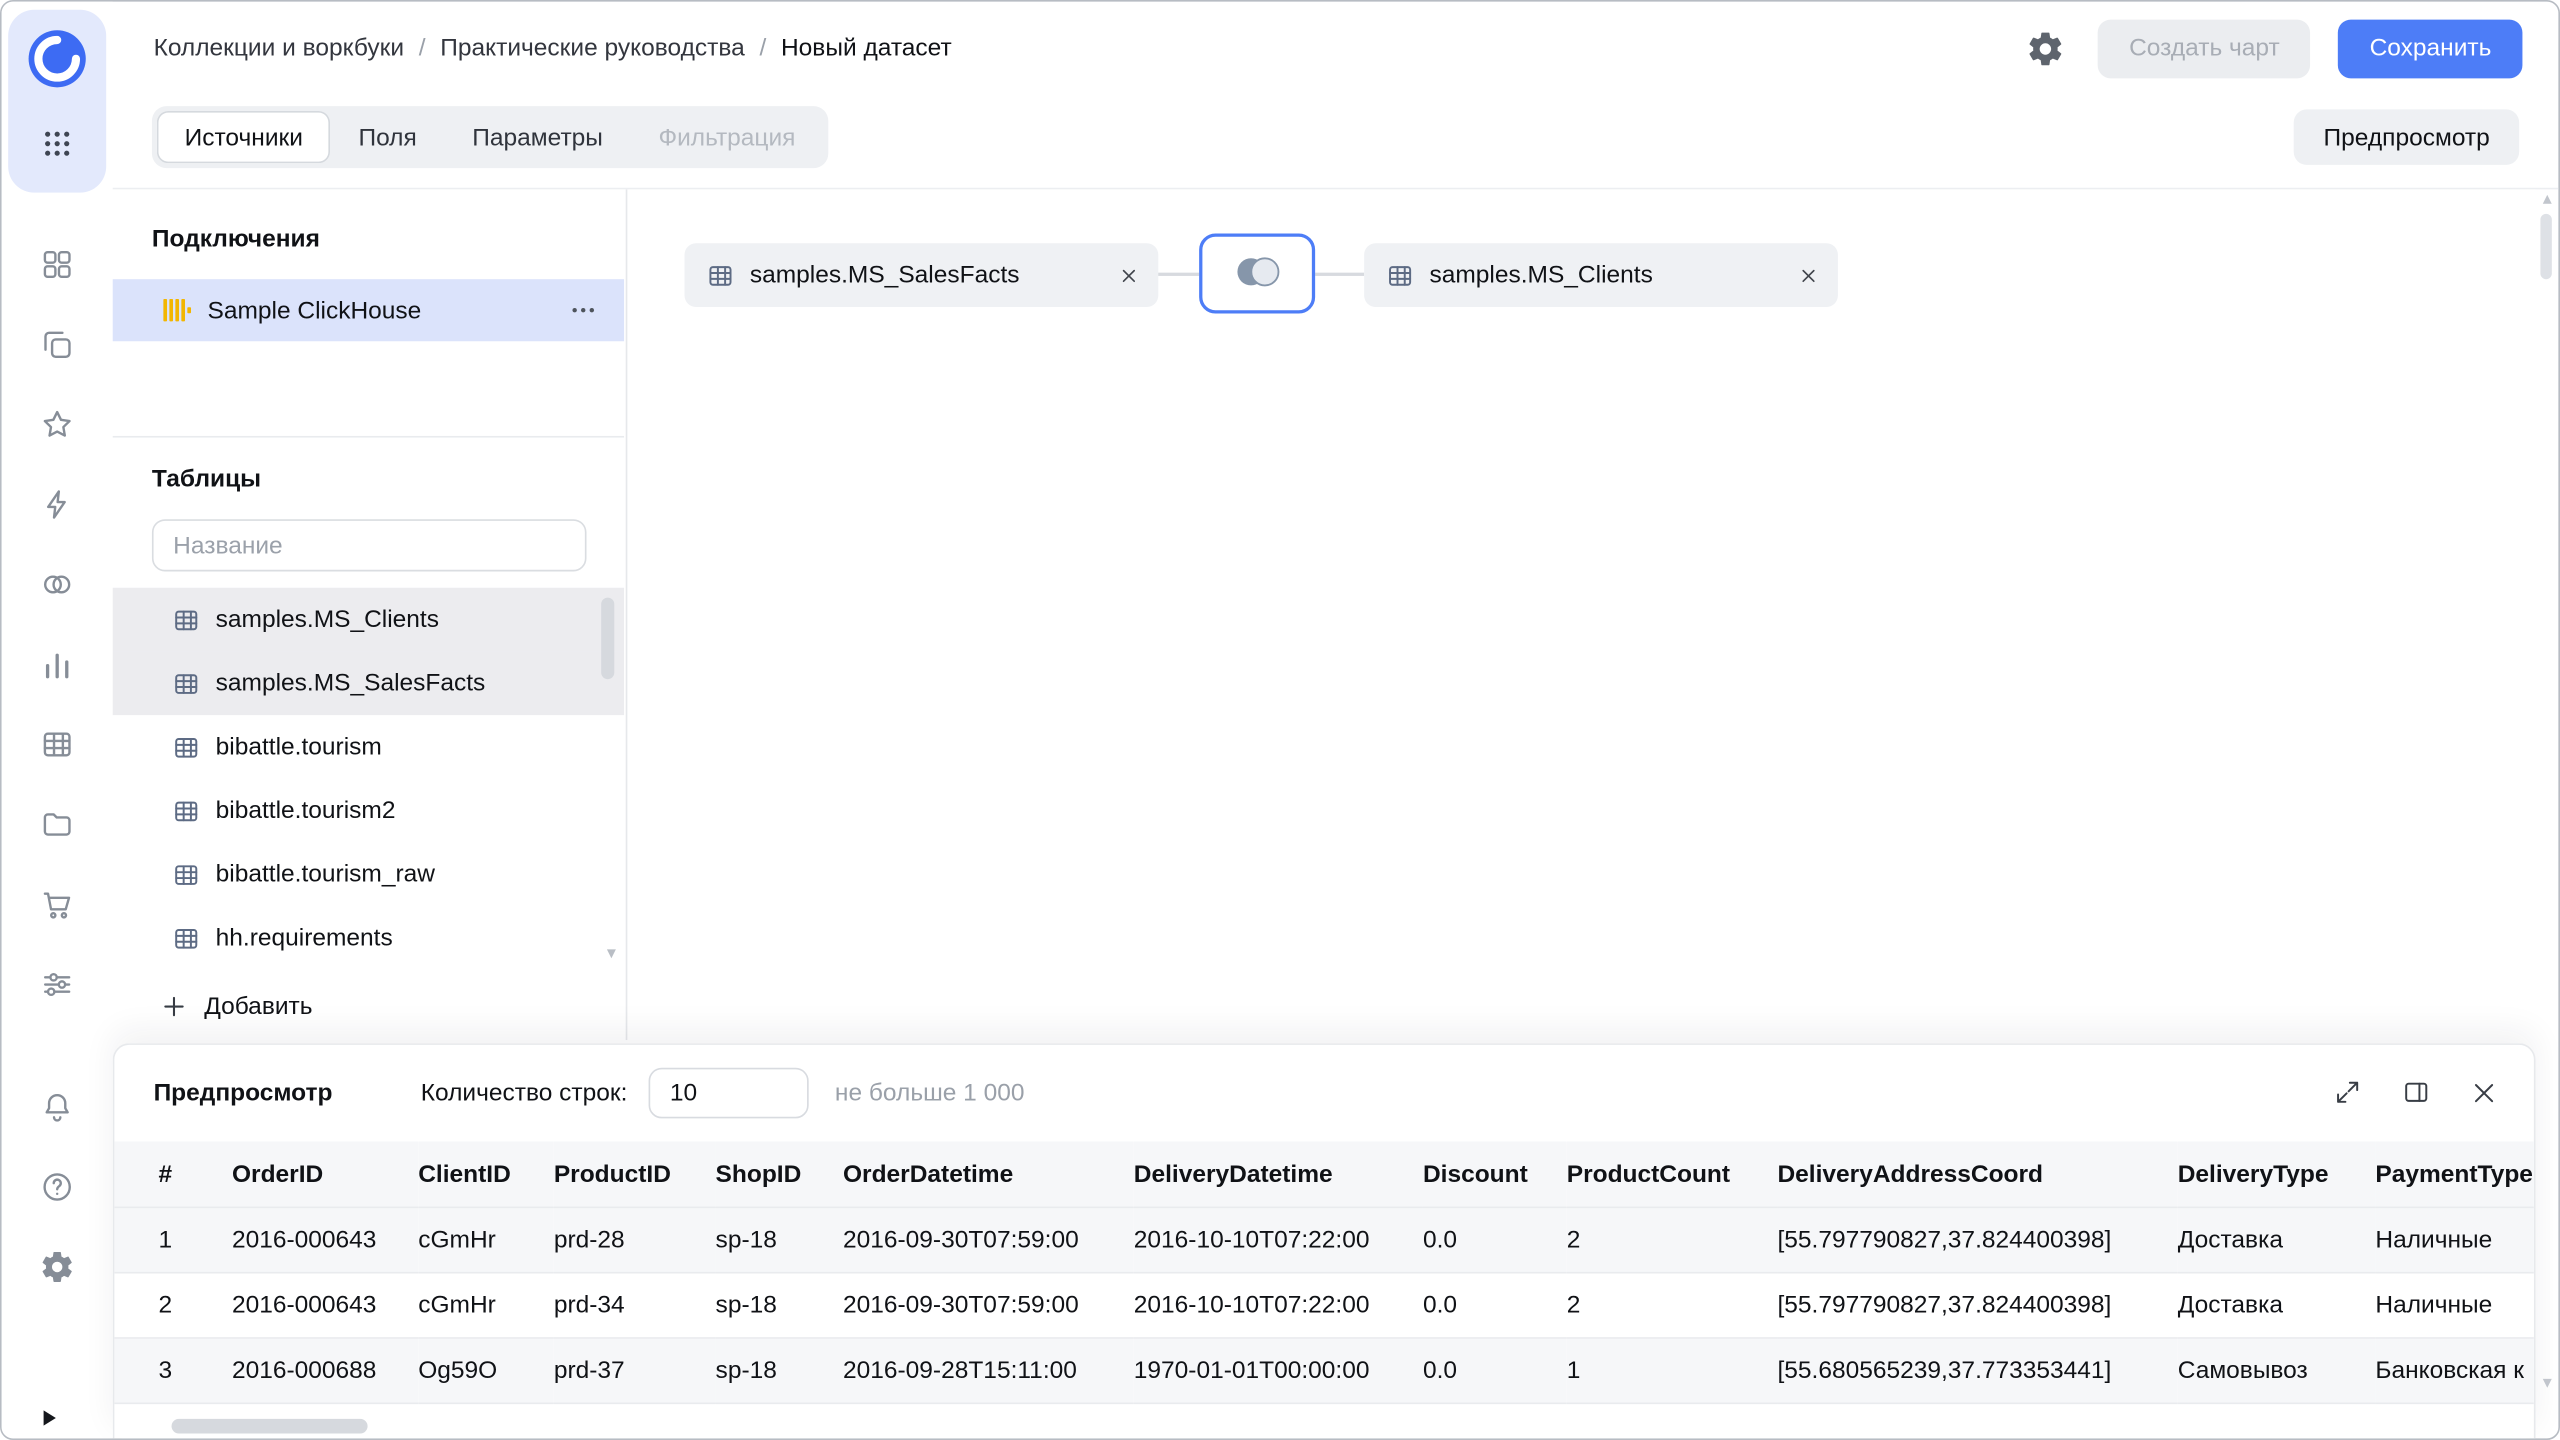 The height and width of the screenshot is (1440, 2560). Describe the element at coordinates (2430, 48) in the screenshot. I see `save-button: Сохранить` at that location.